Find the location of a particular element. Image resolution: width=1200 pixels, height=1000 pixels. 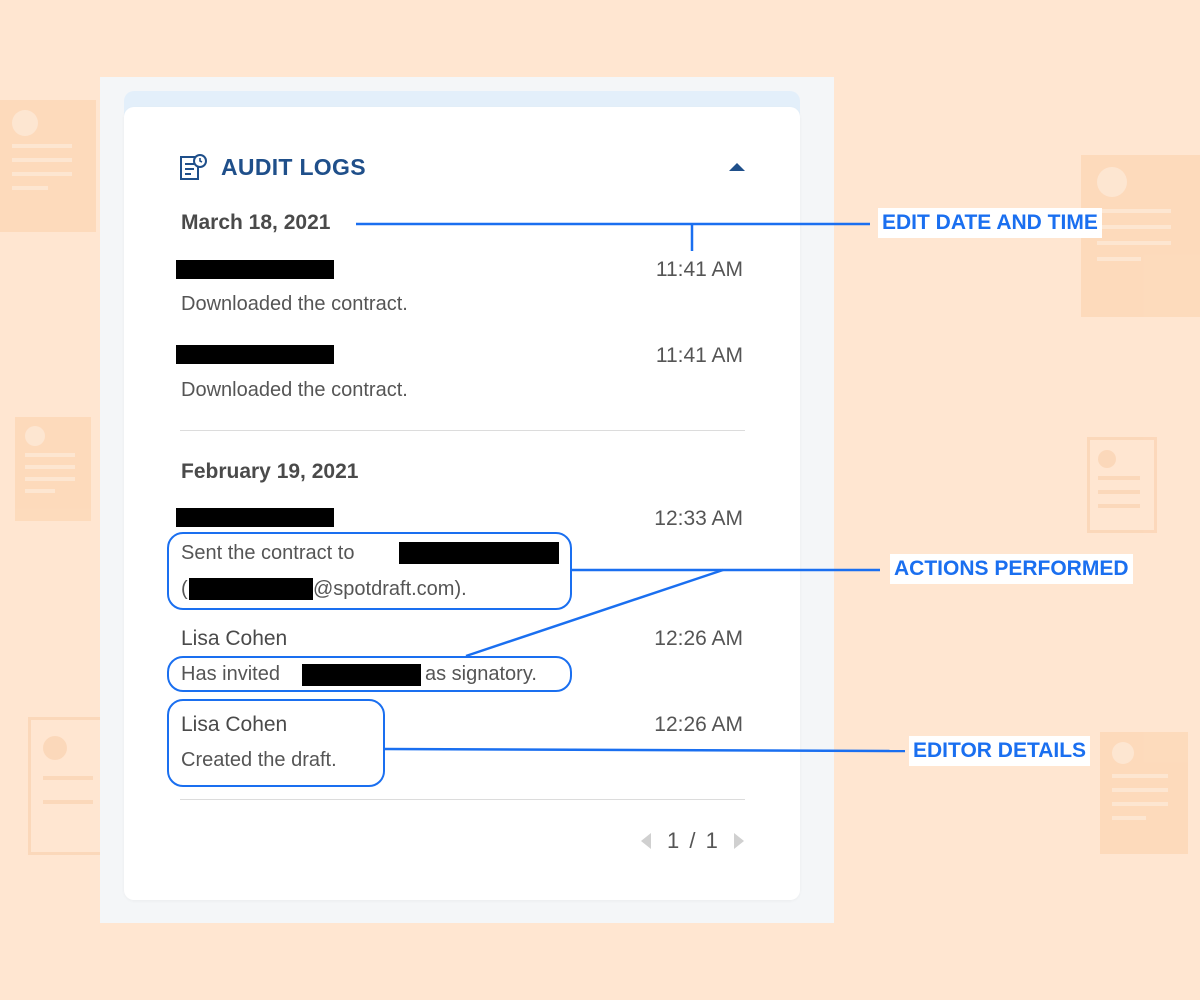

actions-performed-label: ACTIONS PERFORMED is located at coordinates (1011, 569).